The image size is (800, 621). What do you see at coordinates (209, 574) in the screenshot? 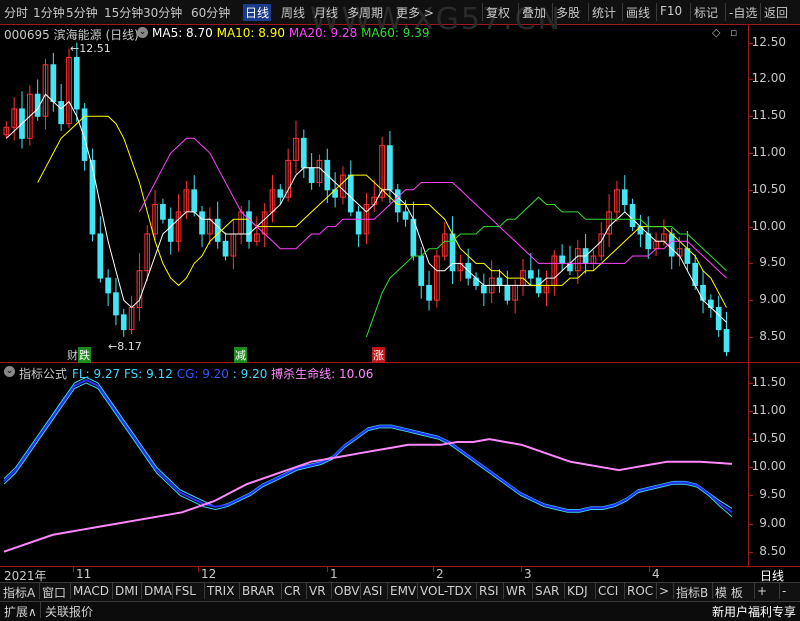
I see `date-label: 12` at bounding box center [209, 574].